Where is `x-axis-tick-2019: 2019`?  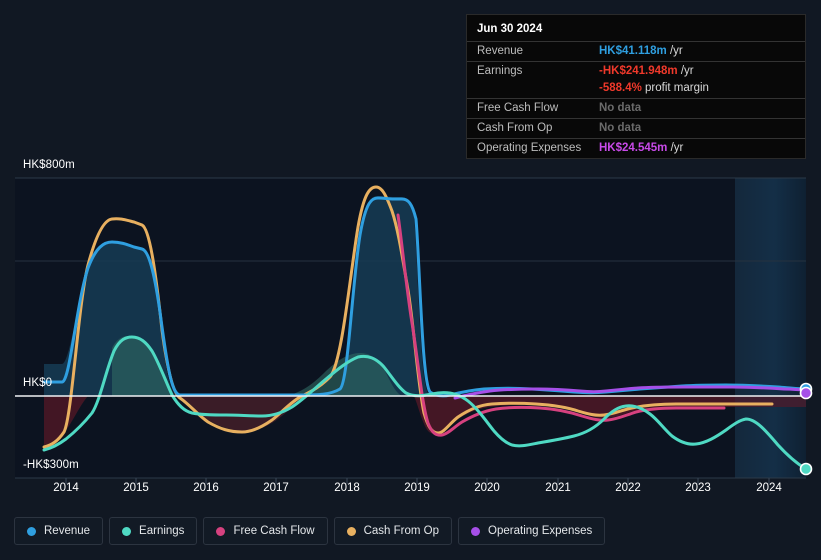 x-axis-tick-2019: 2019 is located at coordinates (417, 488).